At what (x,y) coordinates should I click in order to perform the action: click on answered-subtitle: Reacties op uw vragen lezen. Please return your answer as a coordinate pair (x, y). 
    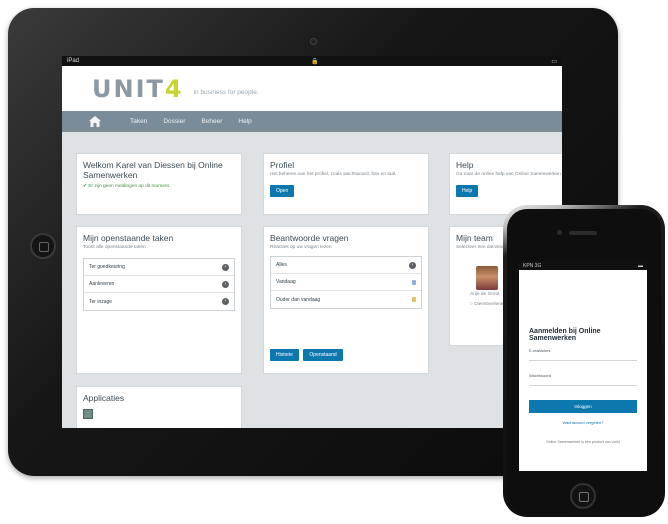
    Looking at the image, I should click on (301, 247).